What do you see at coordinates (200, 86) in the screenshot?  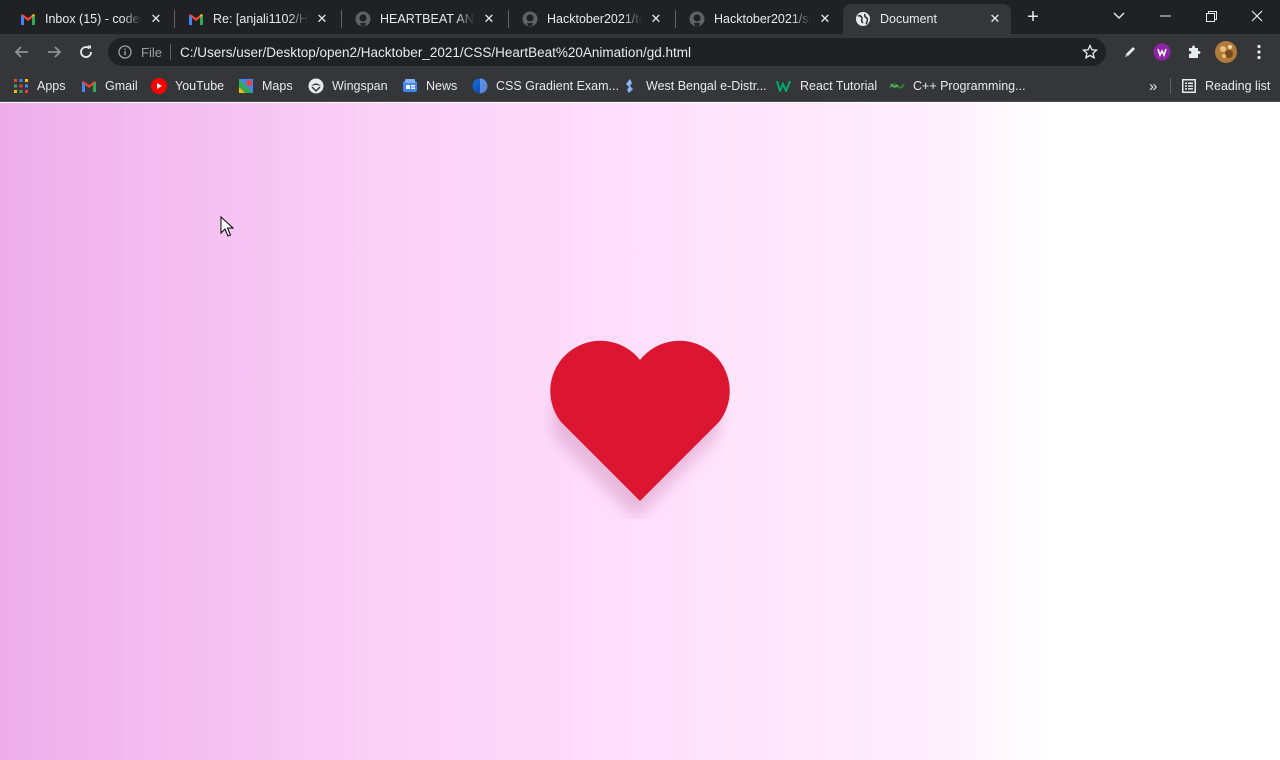 I see `bookmark-label: YouTube` at bounding box center [200, 86].